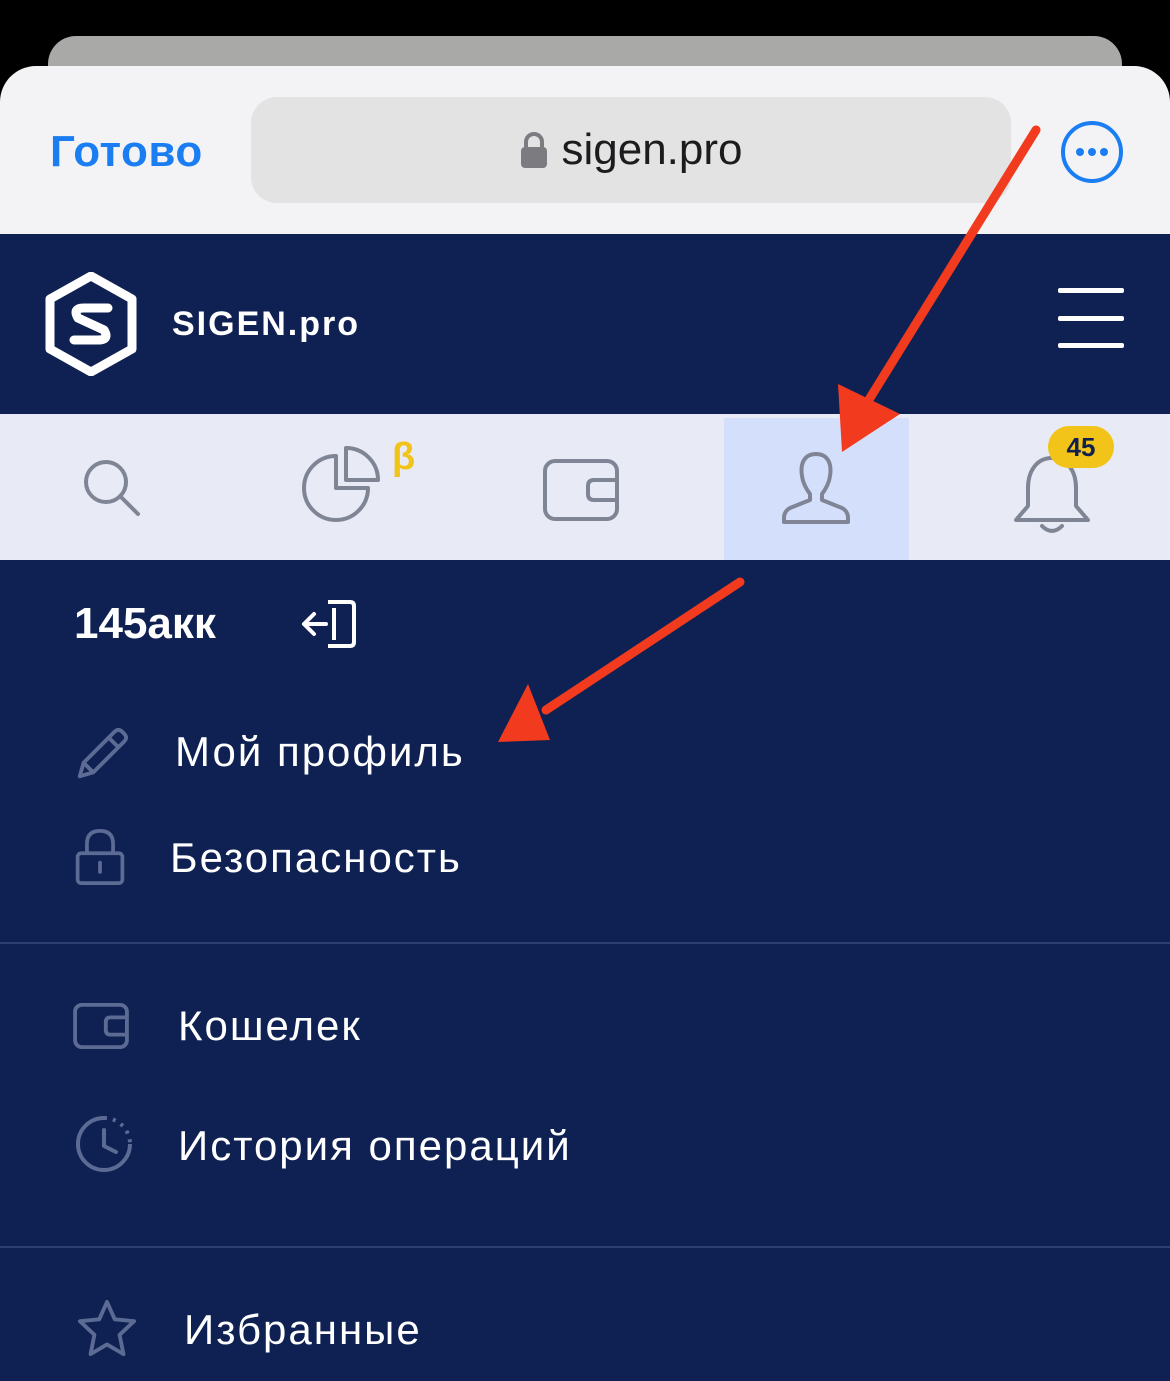  Describe the element at coordinates (1092, 152) in the screenshot. I see `more-options-icon` at that location.